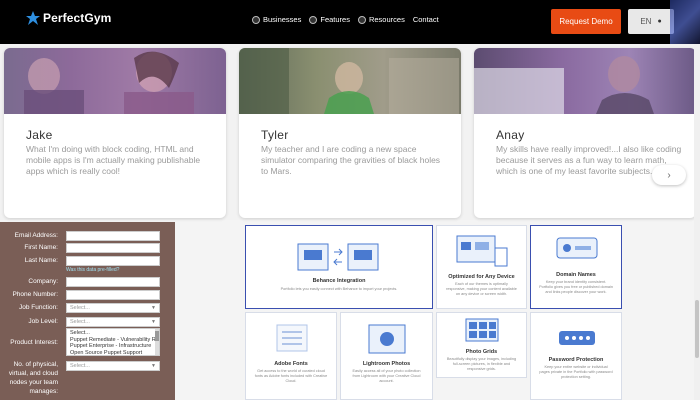 The image size is (700, 400). Describe the element at coordinates (386, 364) in the screenshot. I see `feature-title: Lightroom Photos` at that location.